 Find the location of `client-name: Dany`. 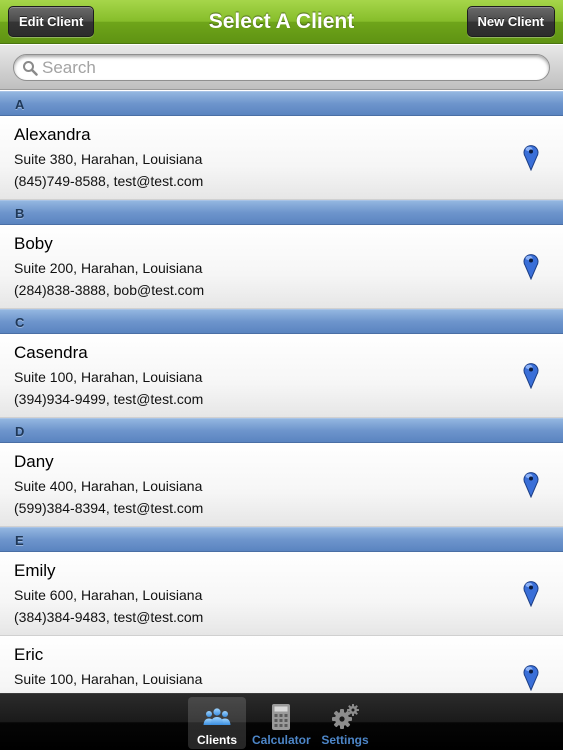

client-name: Dany is located at coordinates (34, 461).